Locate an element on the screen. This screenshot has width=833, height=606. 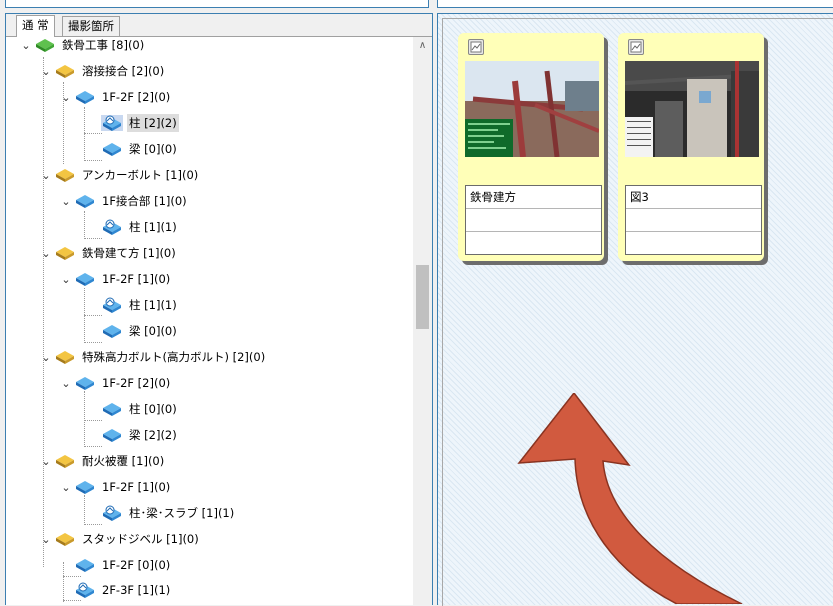
tree-node: 2F-3F [1](1) is located at coordinates (116, 590).